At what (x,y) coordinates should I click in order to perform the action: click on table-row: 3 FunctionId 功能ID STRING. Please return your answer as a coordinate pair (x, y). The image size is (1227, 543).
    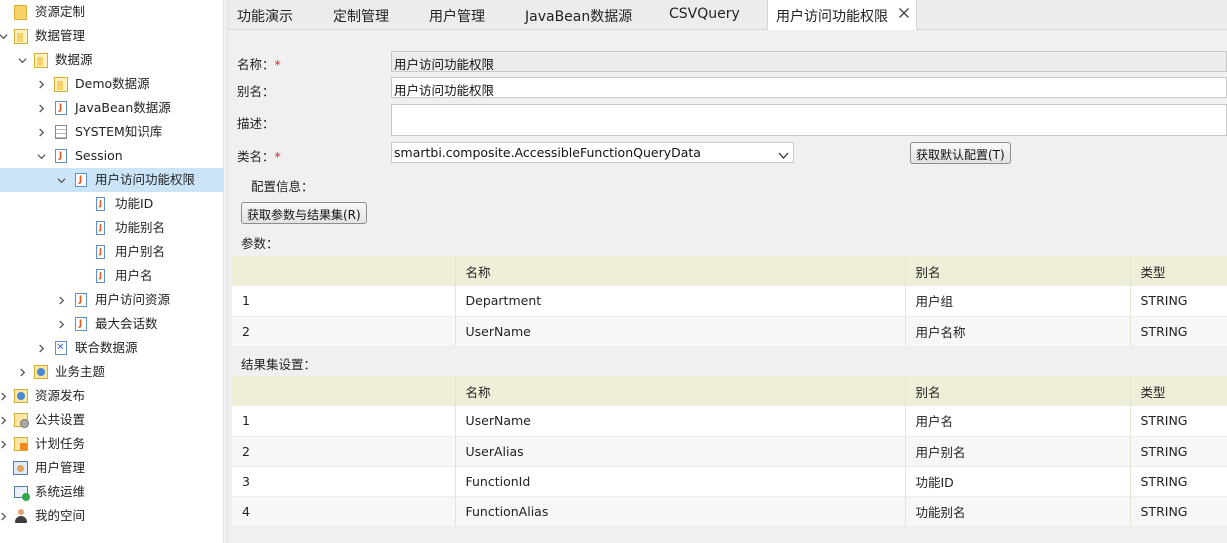
    Looking at the image, I should click on (729, 481).